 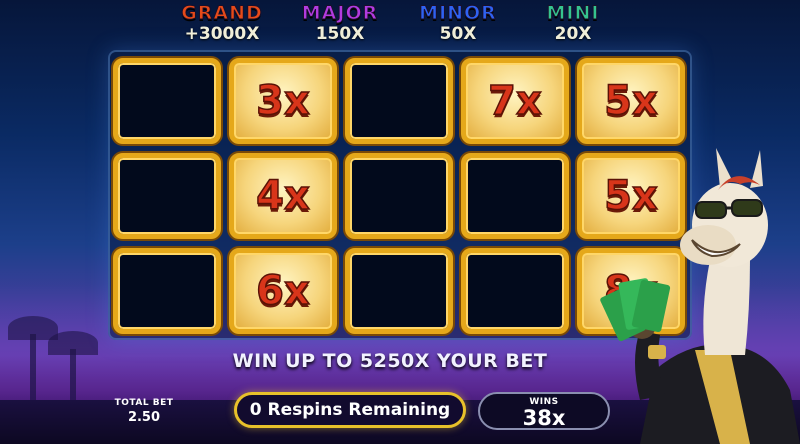 I want to click on multiplier-value: 7x, so click(x=514, y=101).